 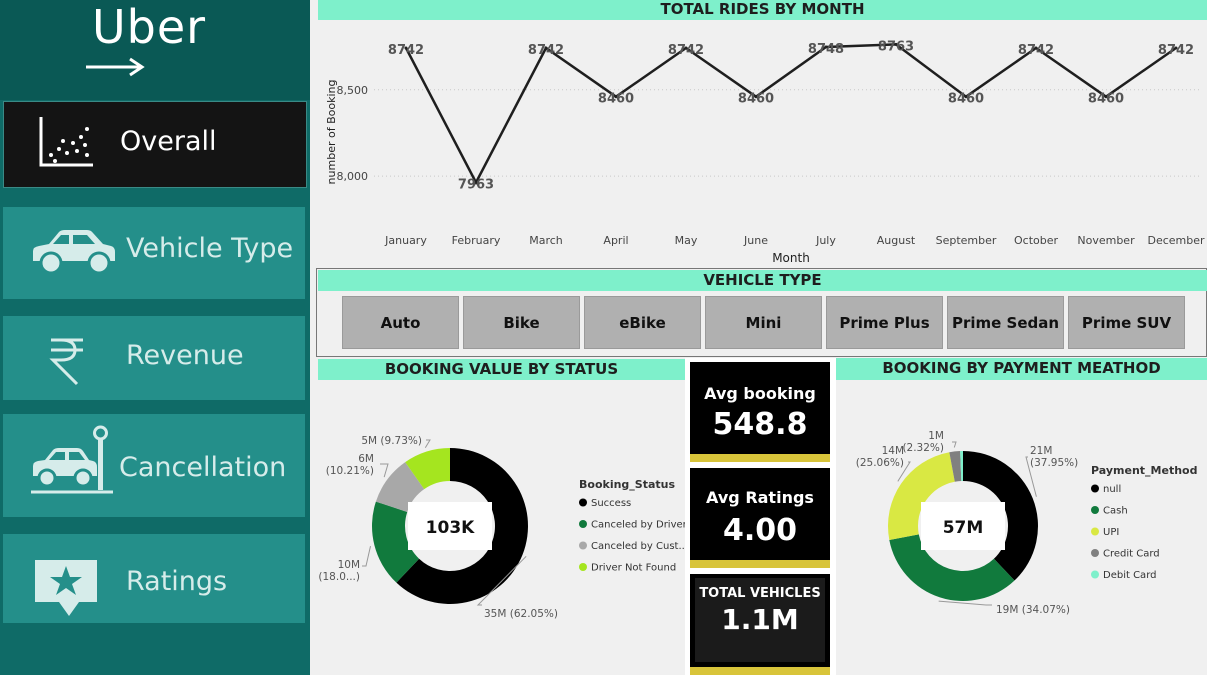 What do you see at coordinates (177, 581) in the screenshot?
I see `sidebar-item-label: Ratings` at bounding box center [177, 581].